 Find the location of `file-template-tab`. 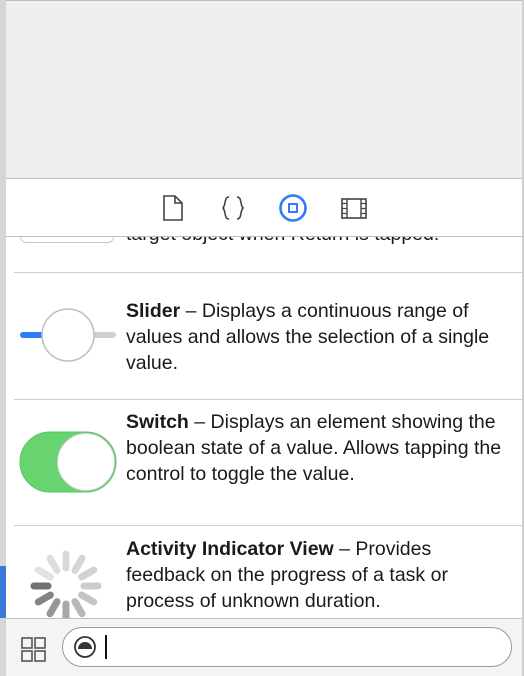

file-template-tab is located at coordinates (173, 208).